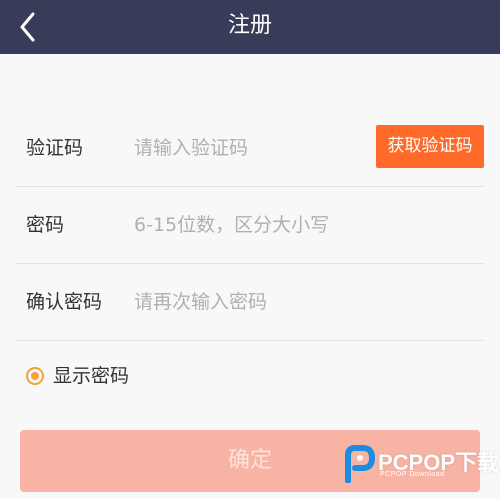 The width and height of the screenshot is (500, 499). What do you see at coordinates (55, 148) in the screenshot?
I see `verification-code-label: 验证码` at bounding box center [55, 148].